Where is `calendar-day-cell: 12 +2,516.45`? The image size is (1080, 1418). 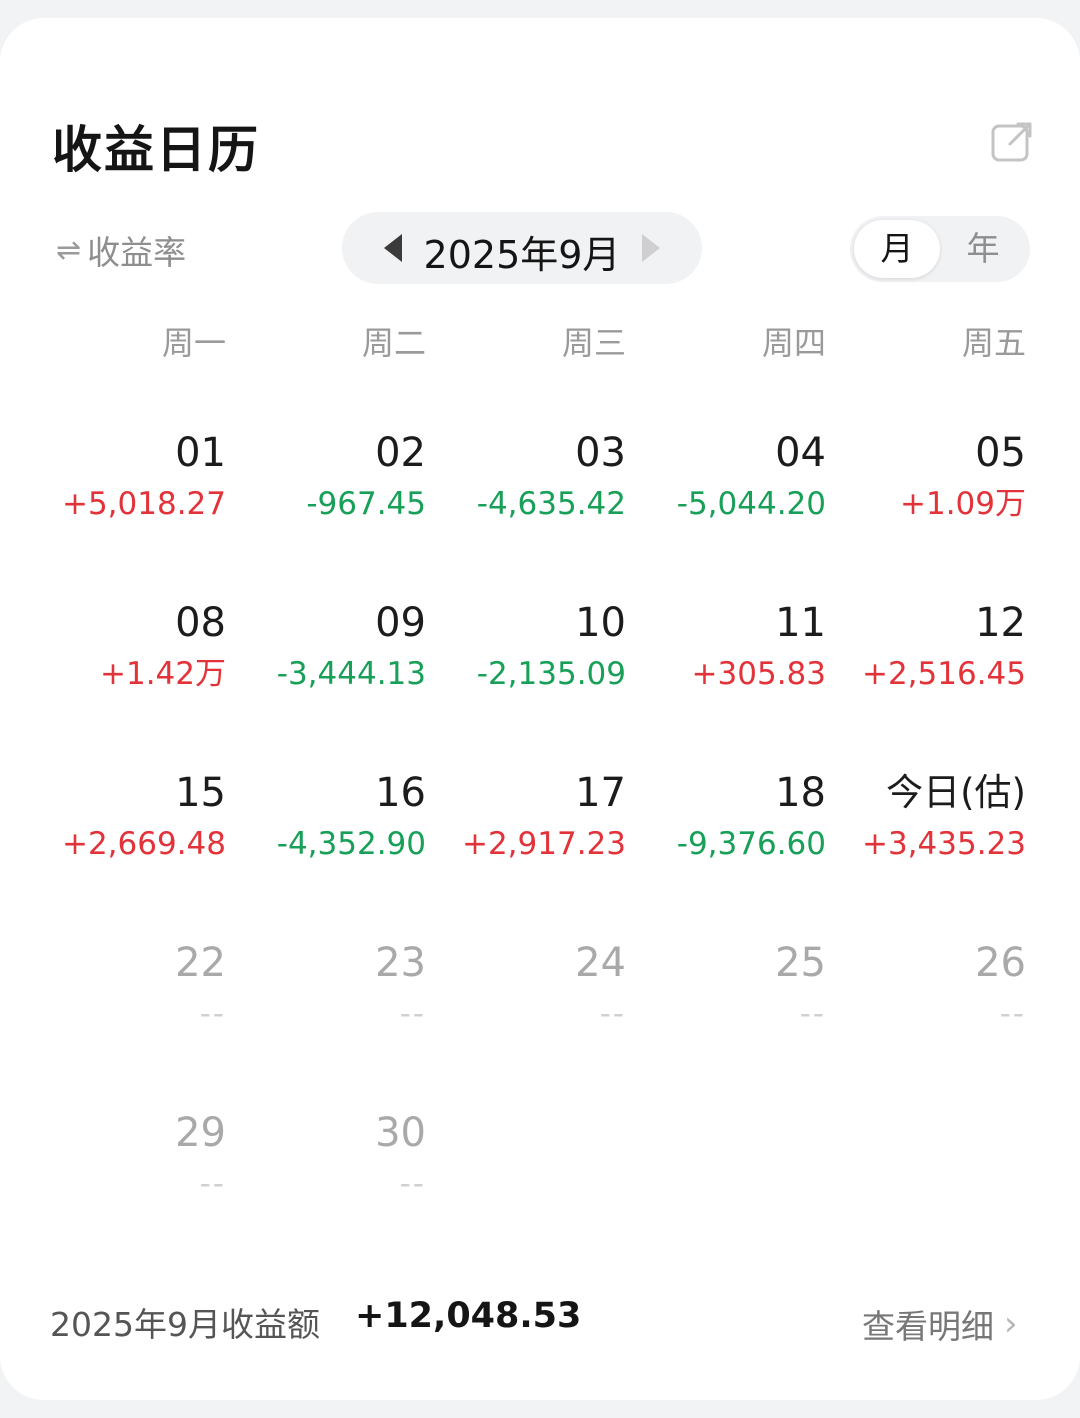 calendar-day-cell: 12 +2,516.45 is located at coordinates (916, 646).